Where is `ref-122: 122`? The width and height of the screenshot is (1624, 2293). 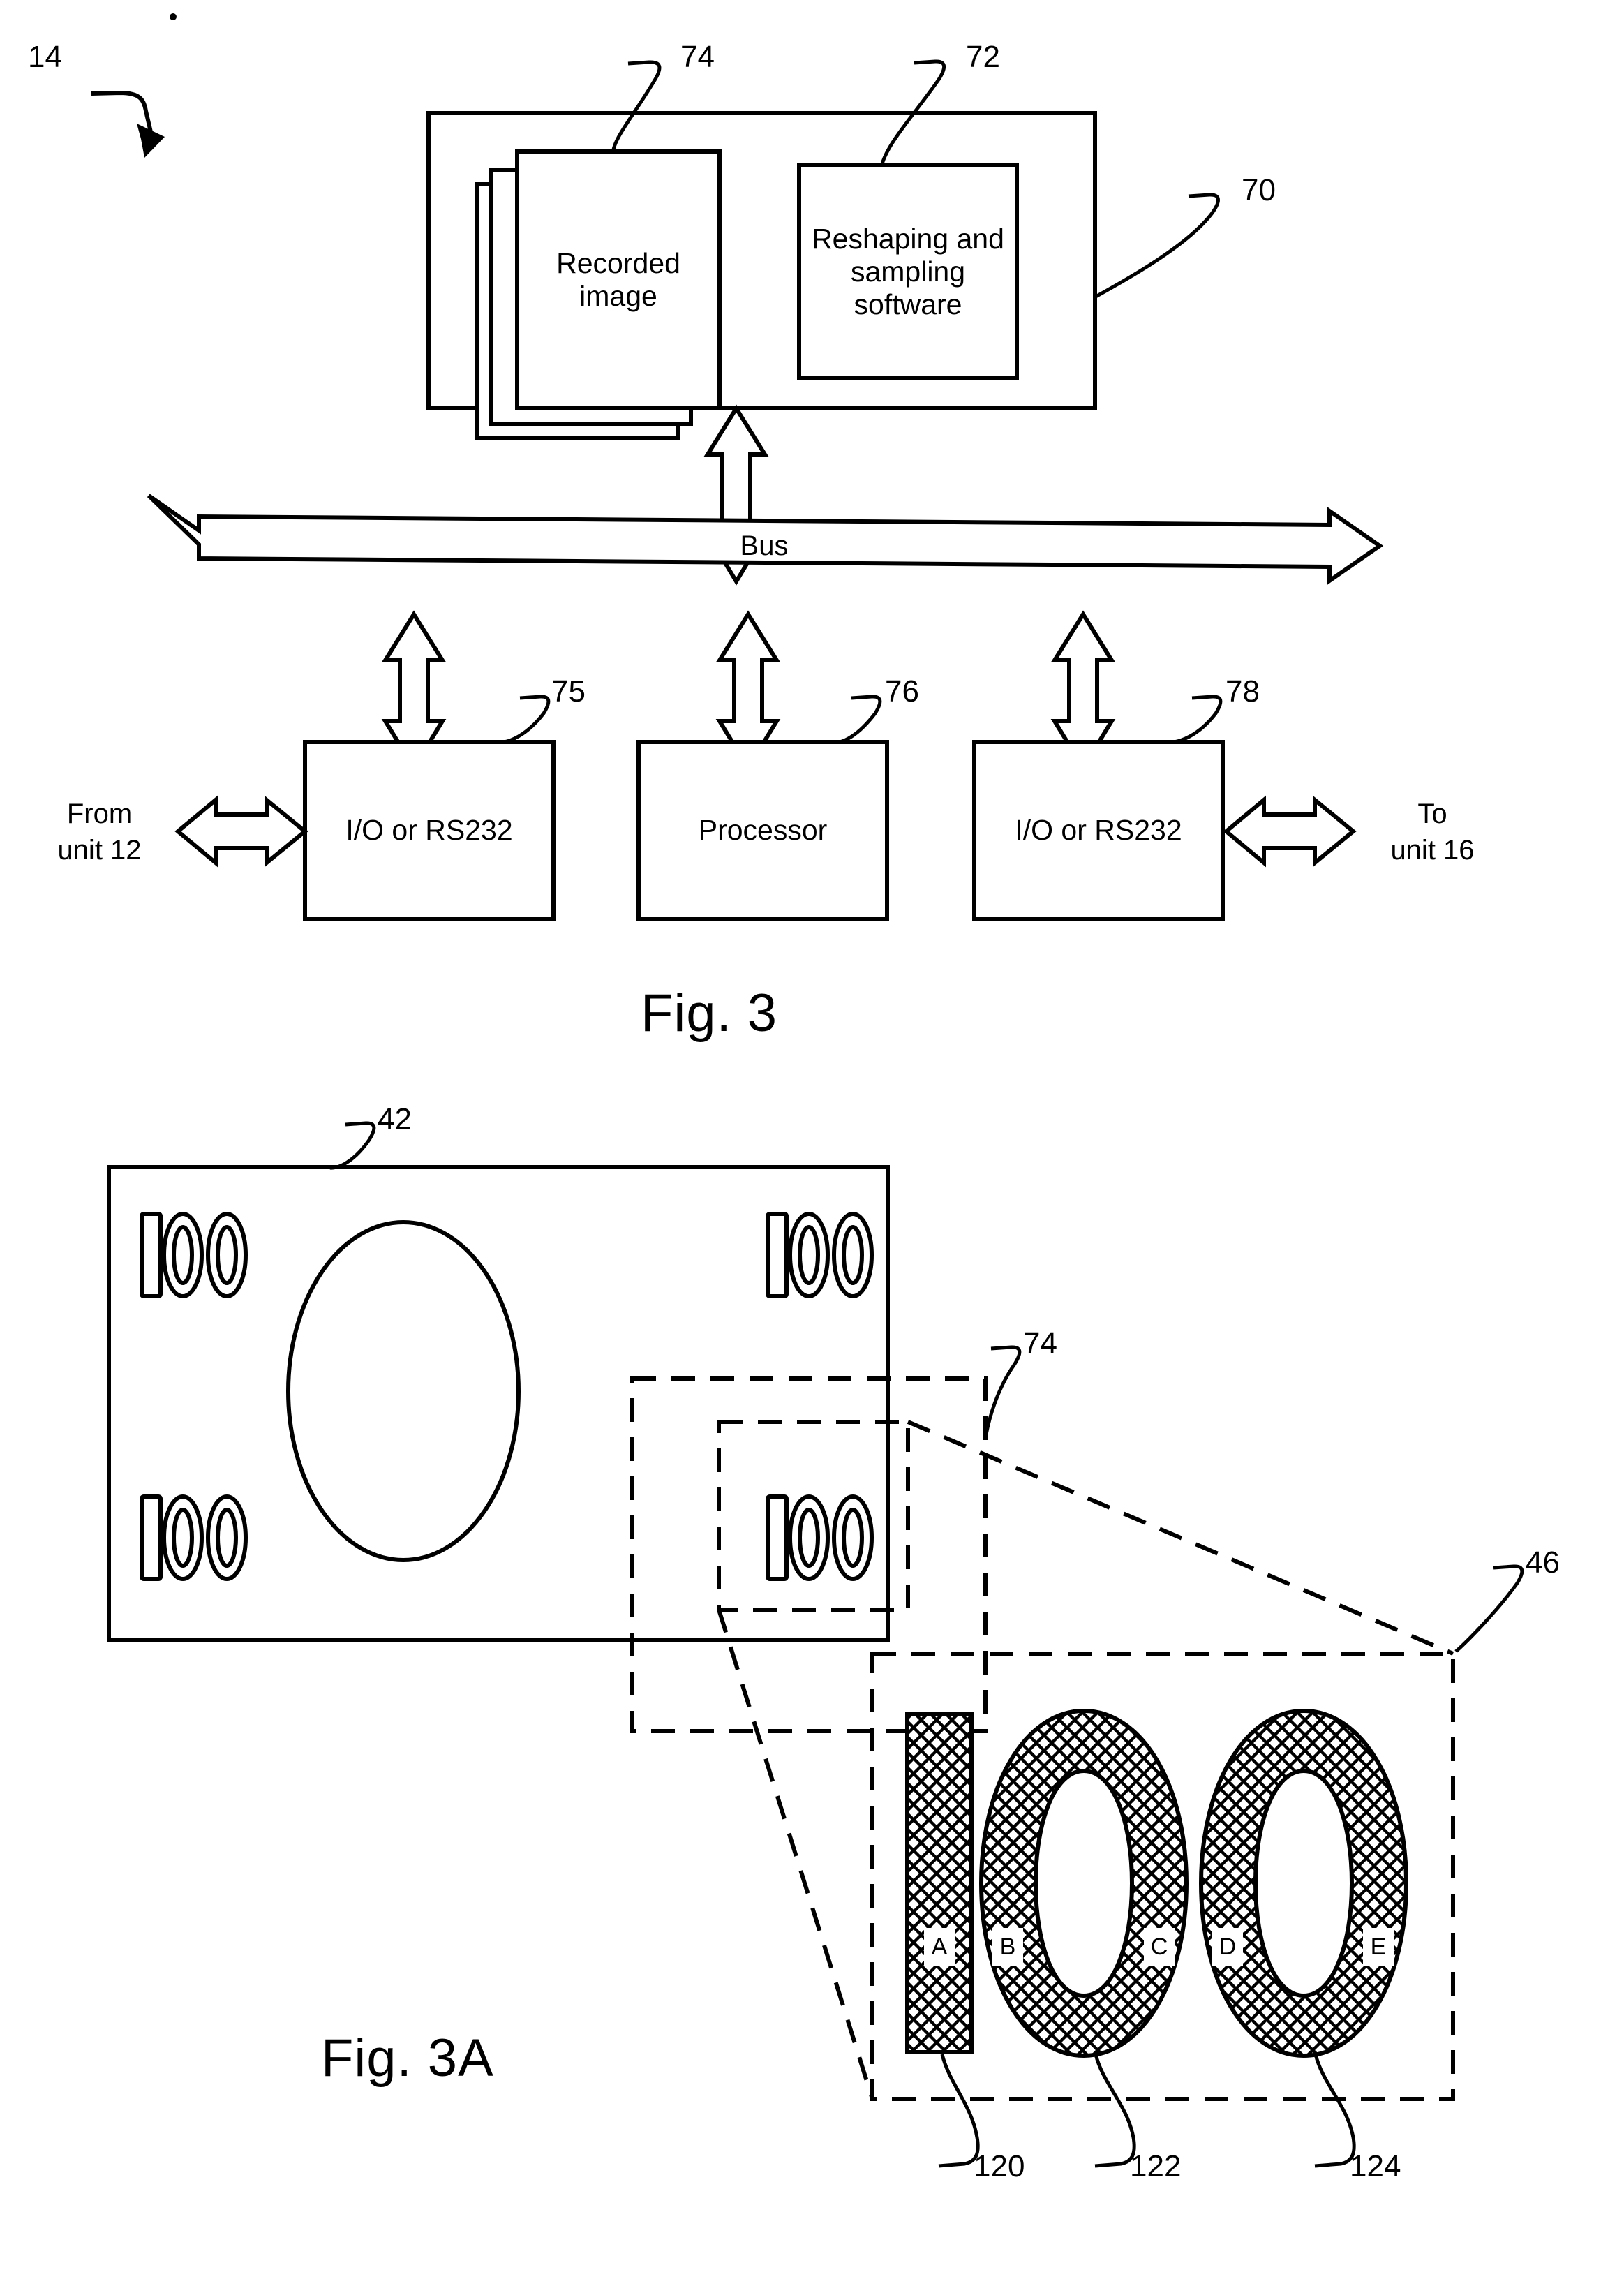
ref-122: 122 is located at coordinates (1156, 2166).